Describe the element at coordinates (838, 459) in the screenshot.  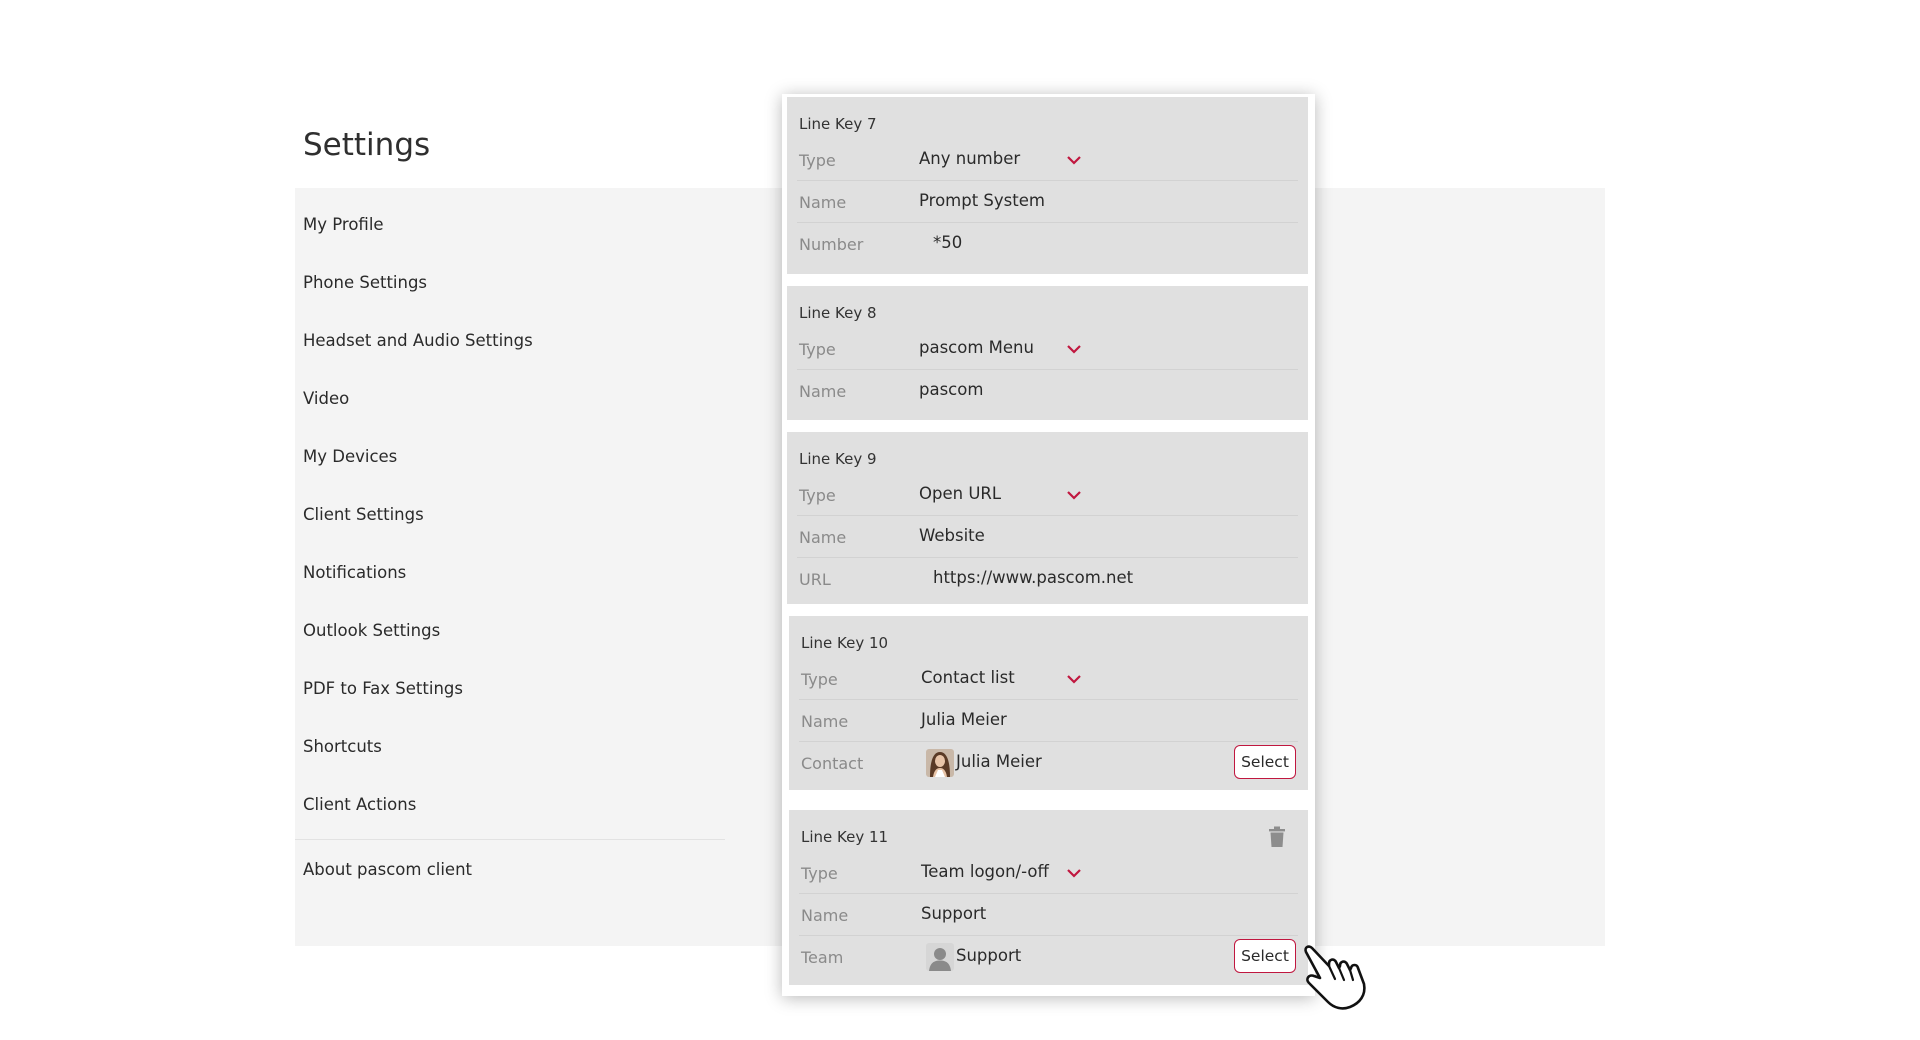
I see `line-key-title: Line Key 9` at that location.